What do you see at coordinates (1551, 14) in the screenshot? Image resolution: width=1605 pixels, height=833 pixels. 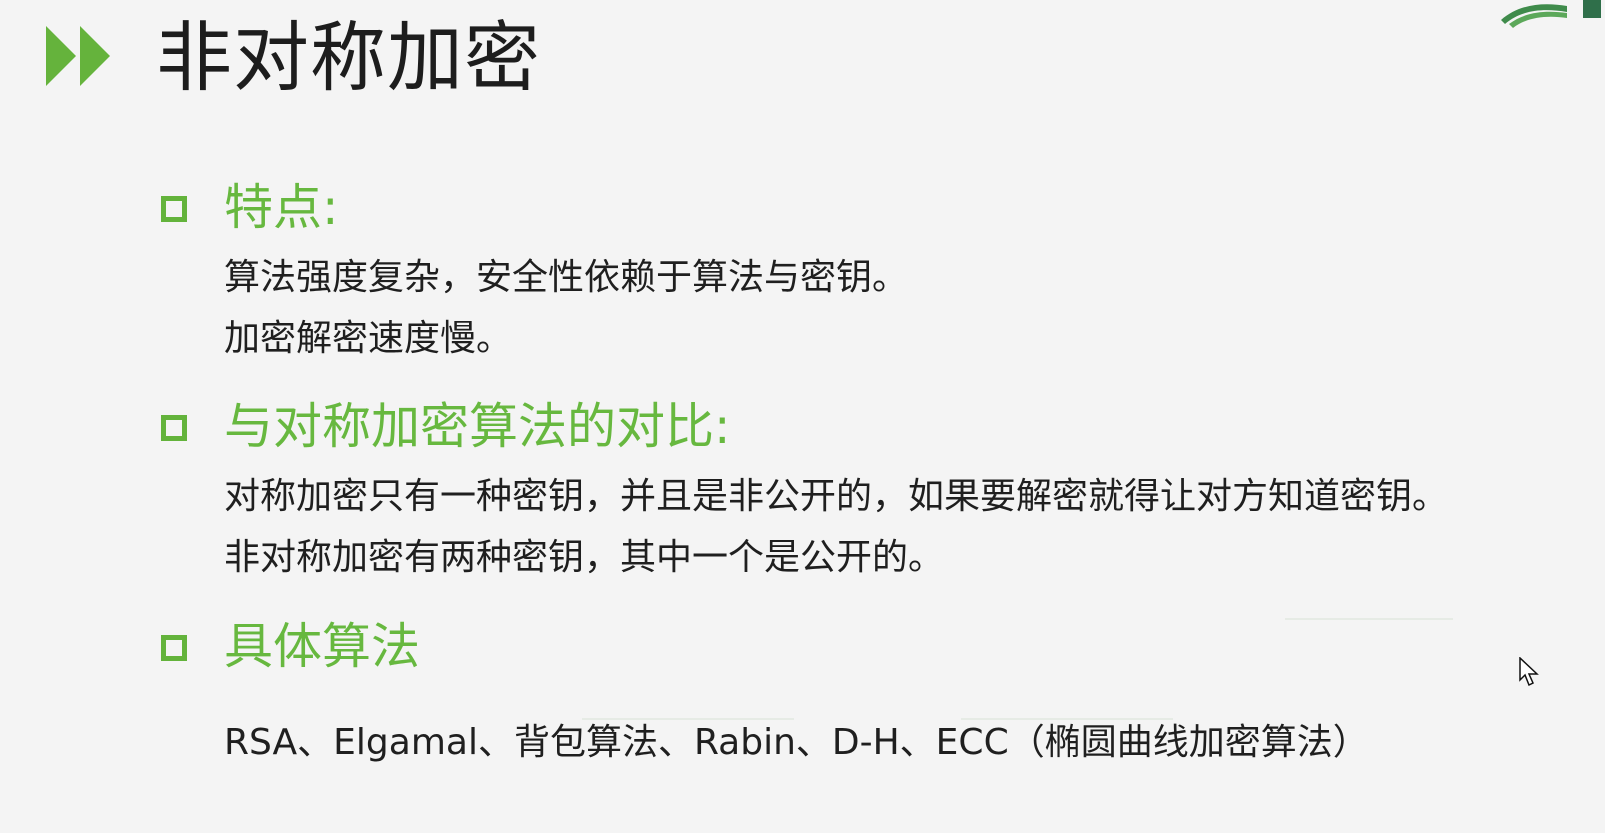 I see `logo-fragment-icon` at bounding box center [1551, 14].